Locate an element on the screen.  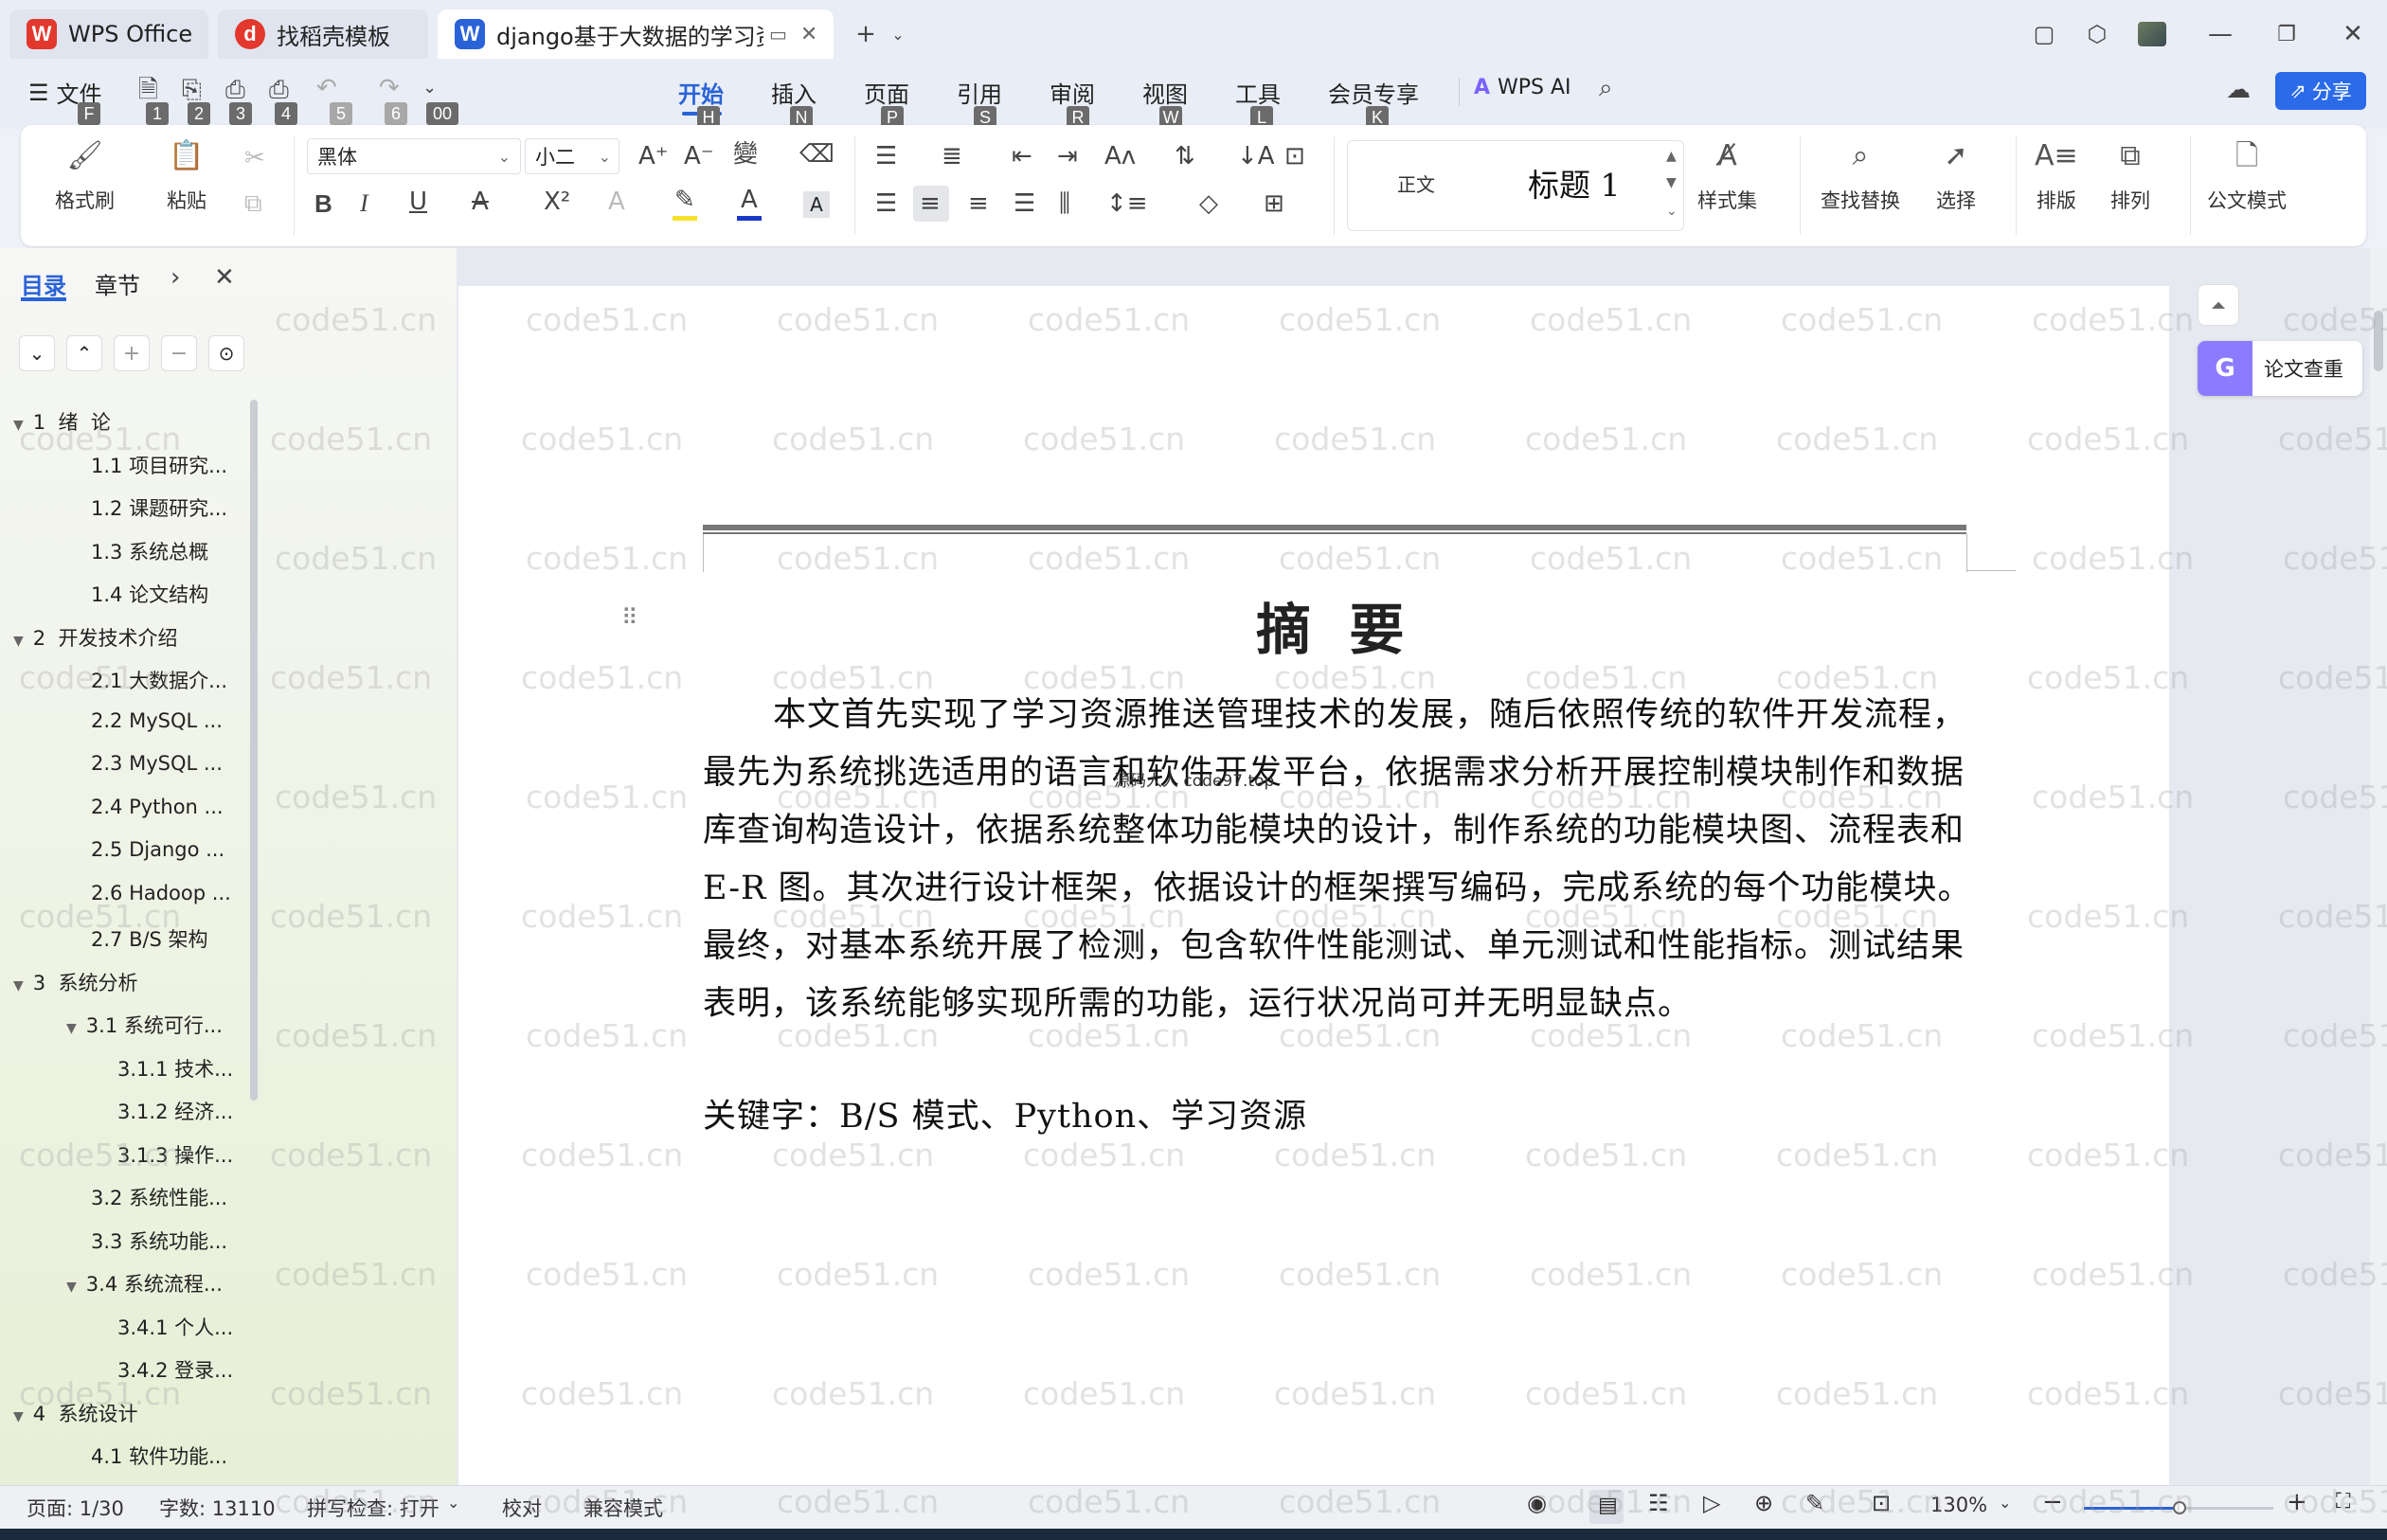
sort-az-icon: ↓A is located at coordinates (1256, 156).